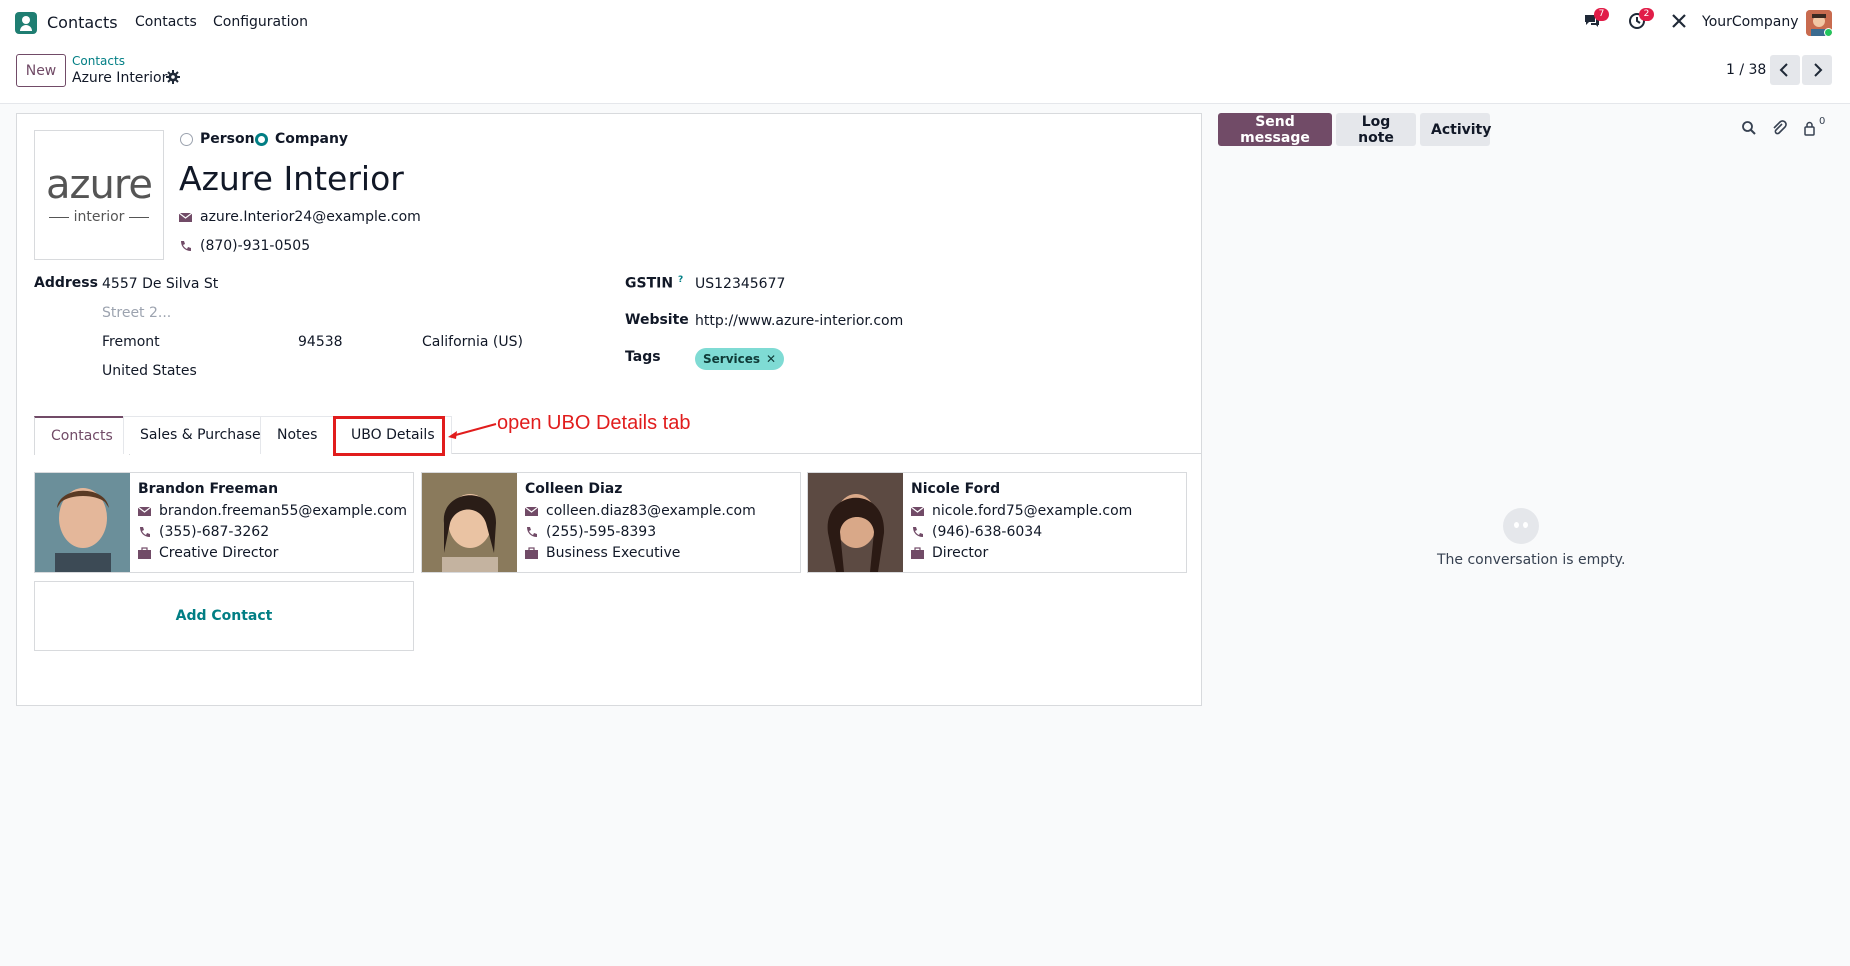  What do you see at coordinates (26, 23) in the screenshot?
I see `contacts-app-icon` at bounding box center [26, 23].